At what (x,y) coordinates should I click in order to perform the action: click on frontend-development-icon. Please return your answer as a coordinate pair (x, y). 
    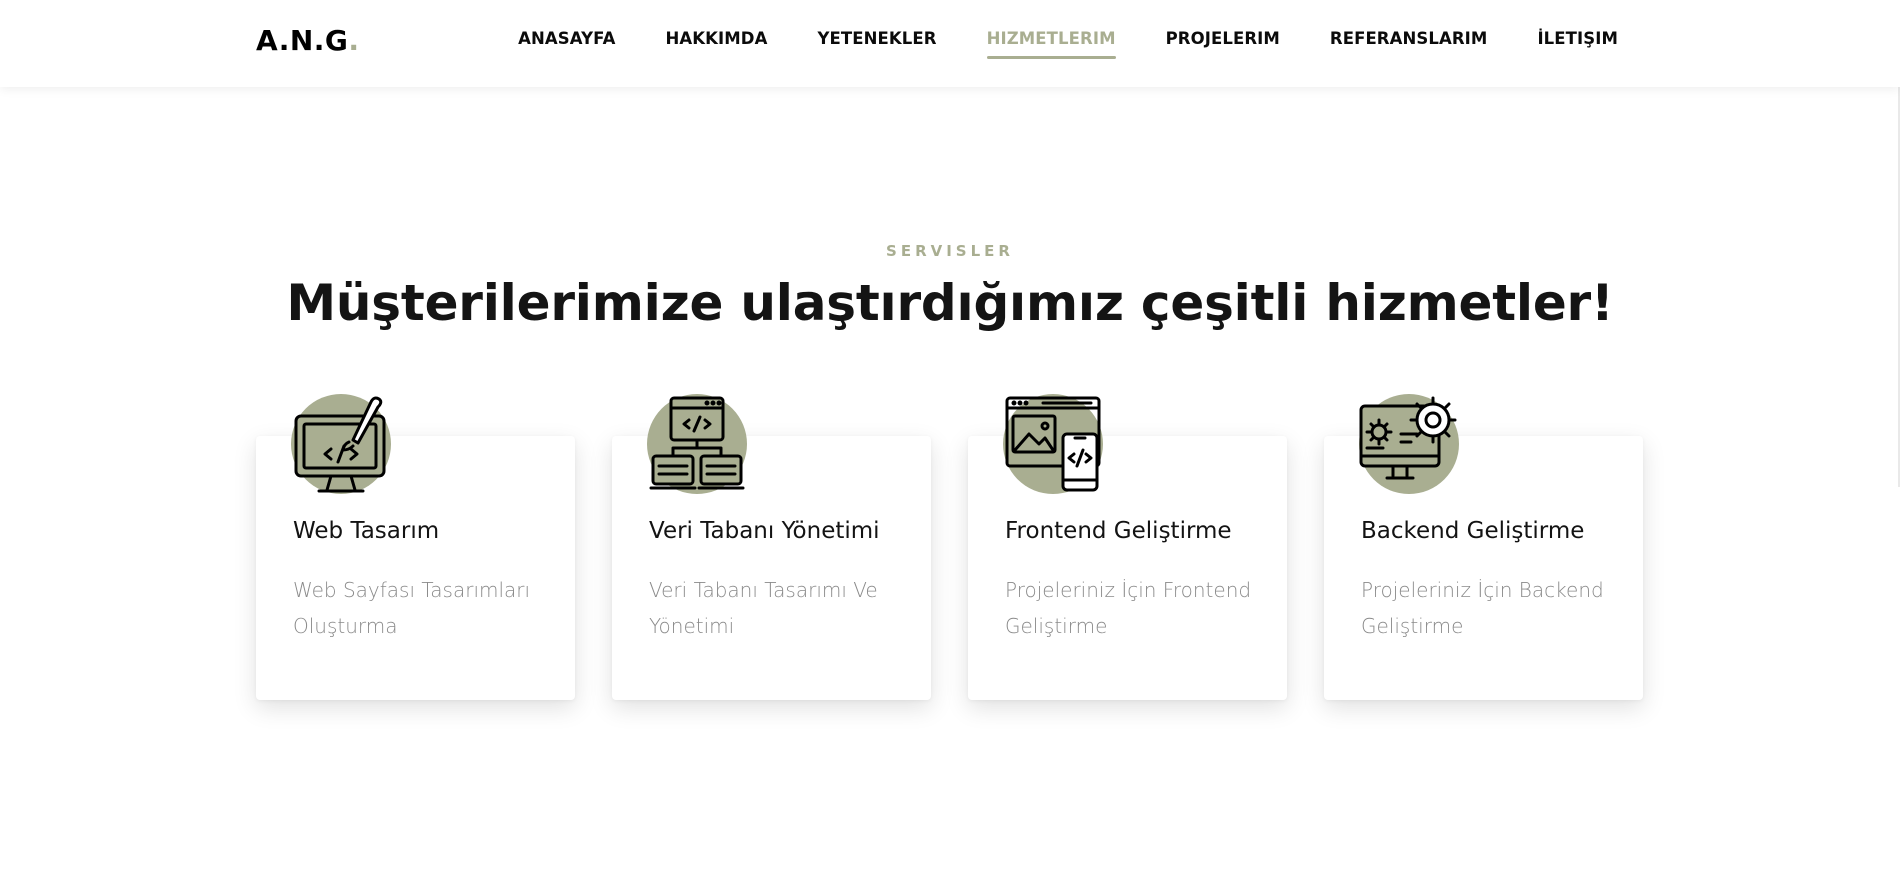
    Looking at the image, I should click on (1053, 444).